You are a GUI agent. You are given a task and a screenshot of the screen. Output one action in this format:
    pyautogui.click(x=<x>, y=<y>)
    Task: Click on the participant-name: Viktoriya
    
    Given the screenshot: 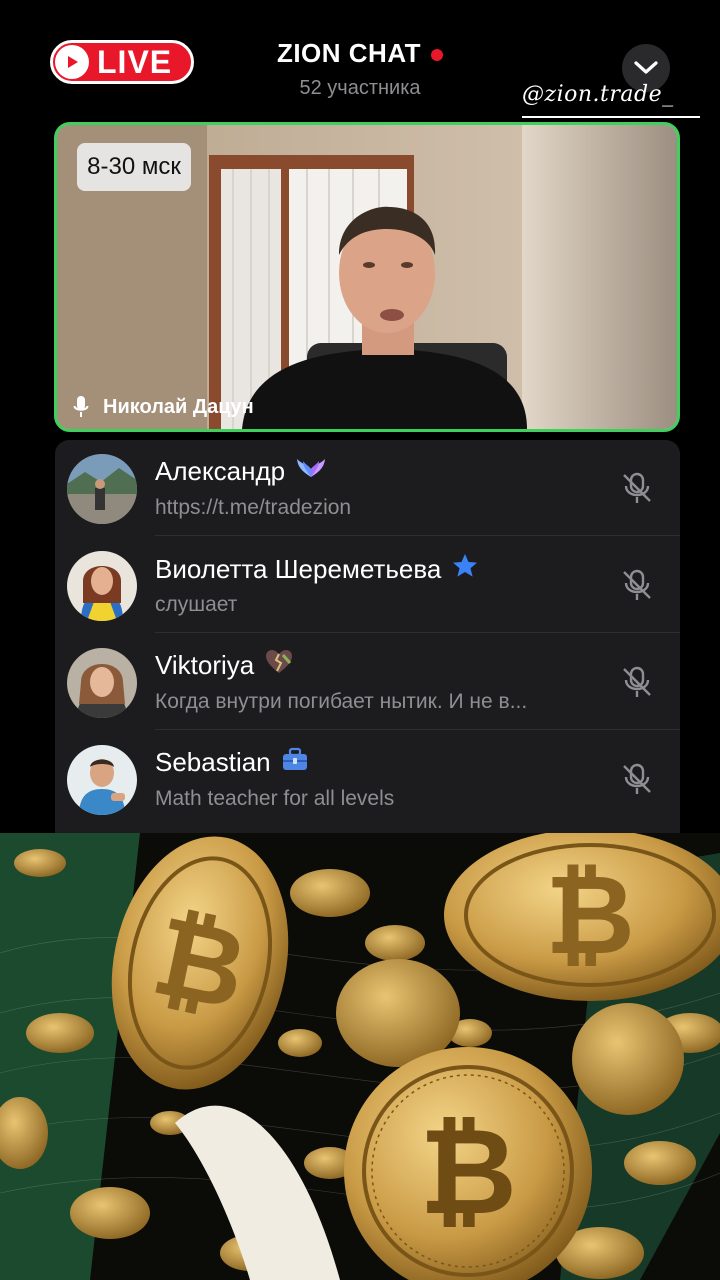 What is the action you would take?
    pyautogui.click(x=224, y=665)
    